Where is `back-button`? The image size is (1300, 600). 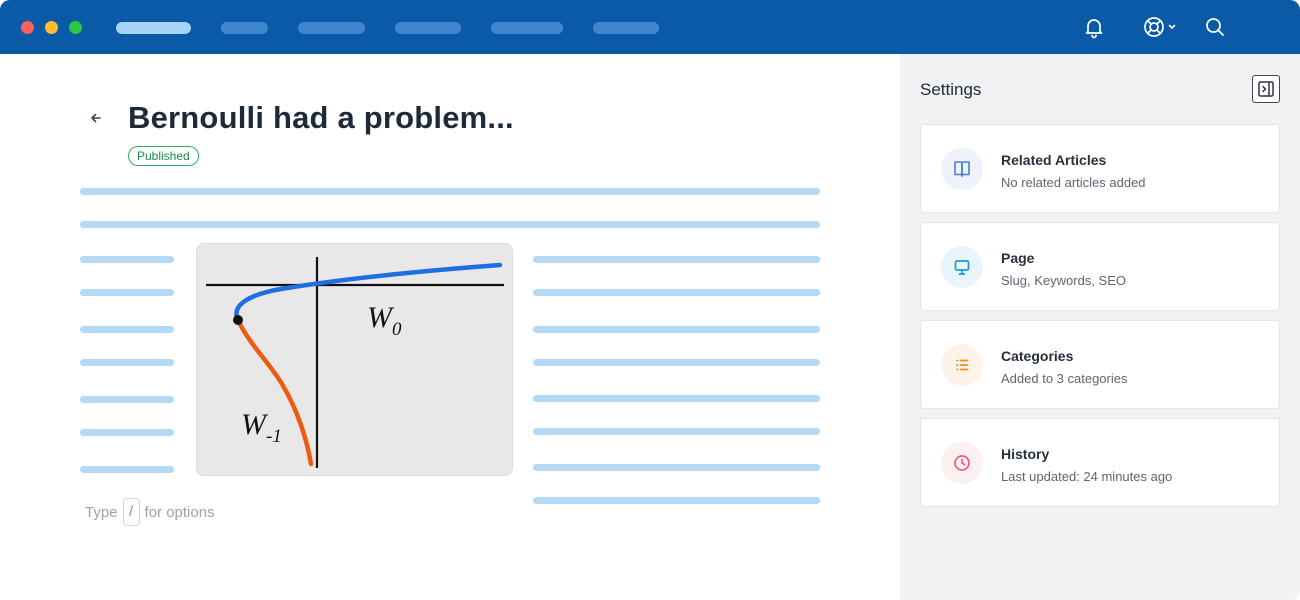 back-button is located at coordinates (96, 118).